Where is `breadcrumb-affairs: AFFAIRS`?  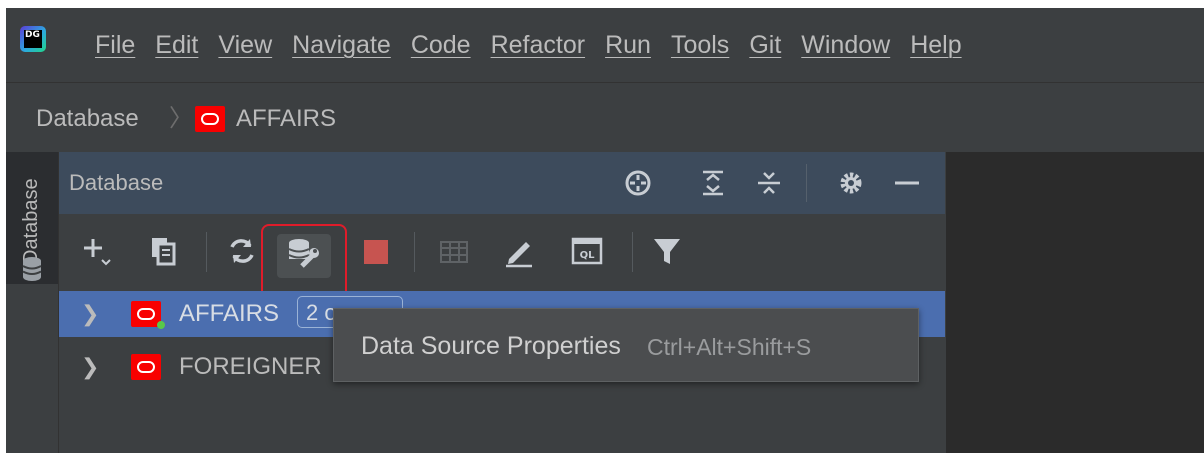 breadcrumb-affairs: AFFAIRS is located at coordinates (286, 119).